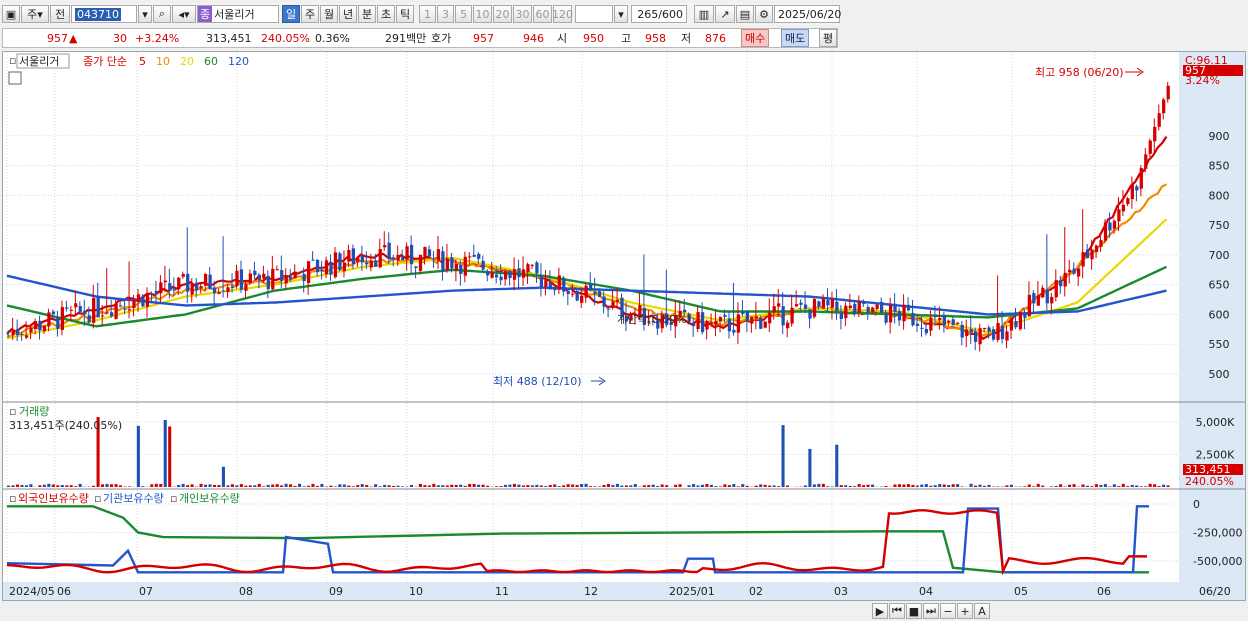 This screenshot has height=621, width=1248. Describe the element at coordinates (562, 14) in the screenshot. I see `interval-120: 120` at that location.